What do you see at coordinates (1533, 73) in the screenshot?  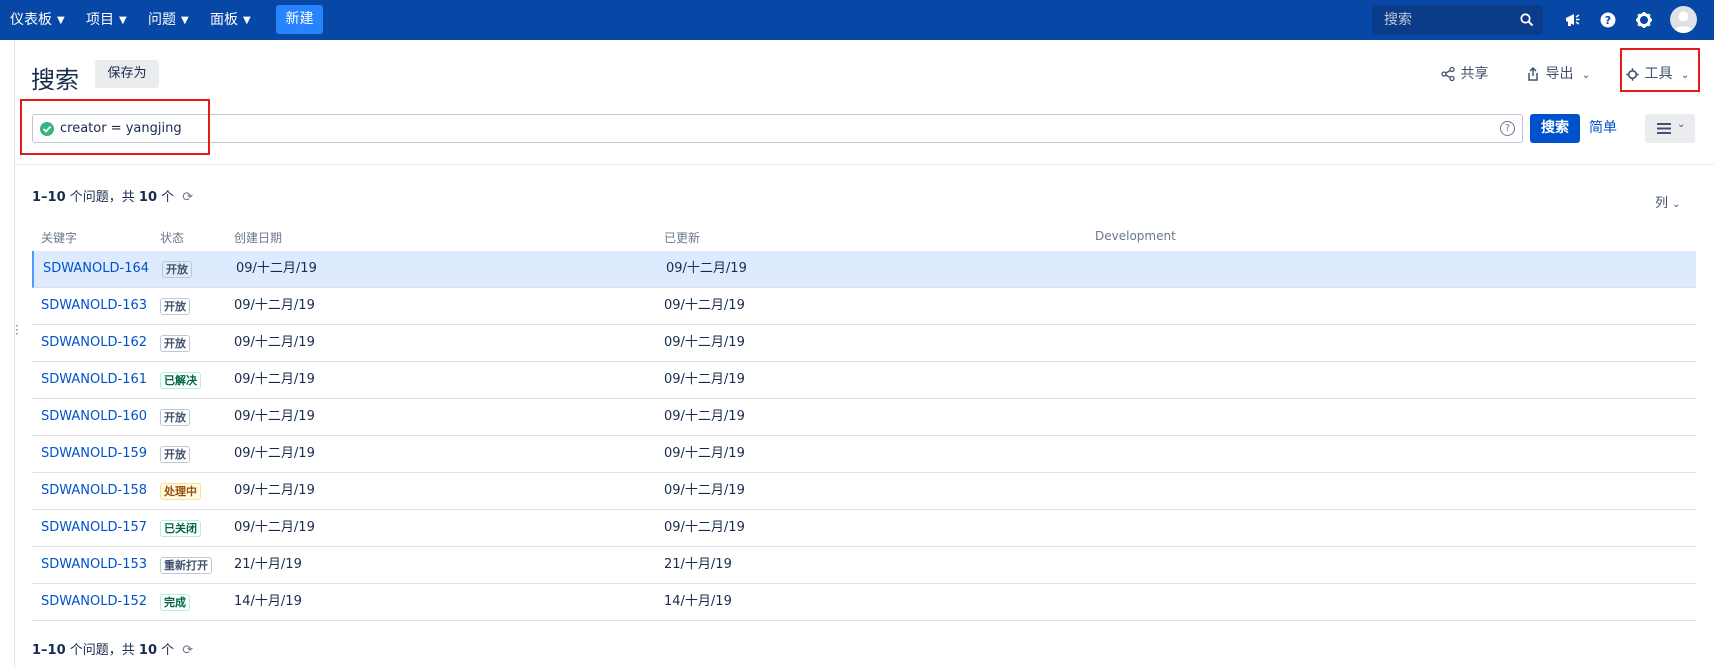 I see `export-icon` at bounding box center [1533, 73].